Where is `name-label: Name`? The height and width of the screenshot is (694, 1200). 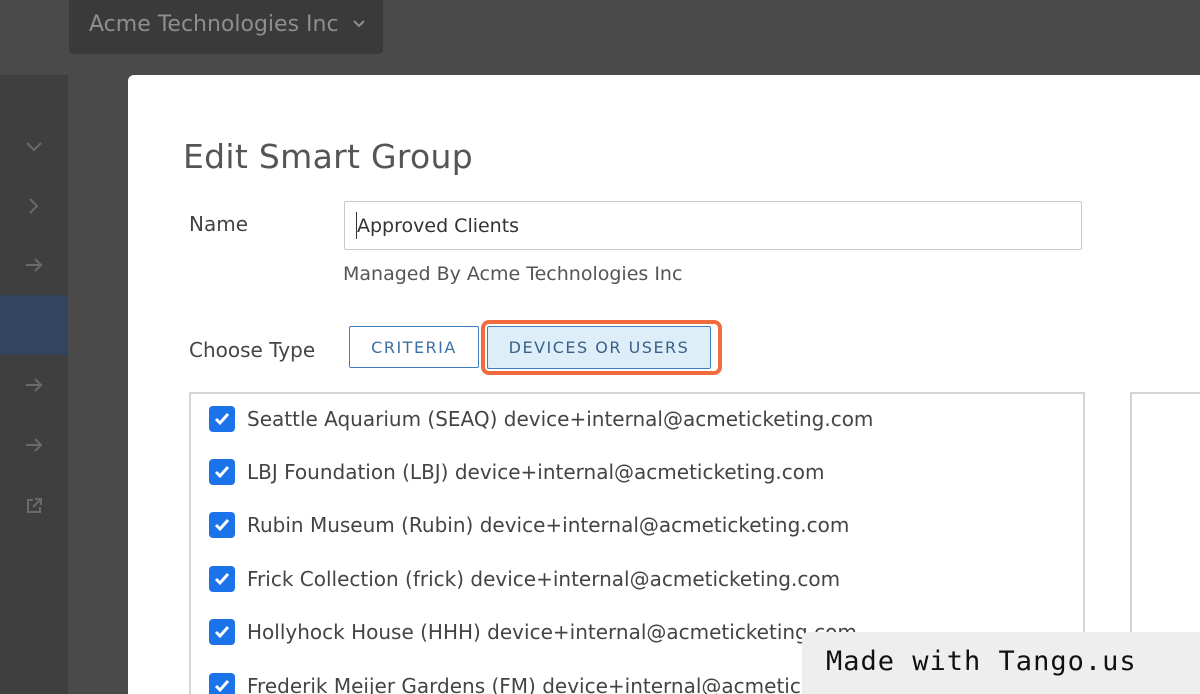 name-label: Name is located at coordinates (219, 224).